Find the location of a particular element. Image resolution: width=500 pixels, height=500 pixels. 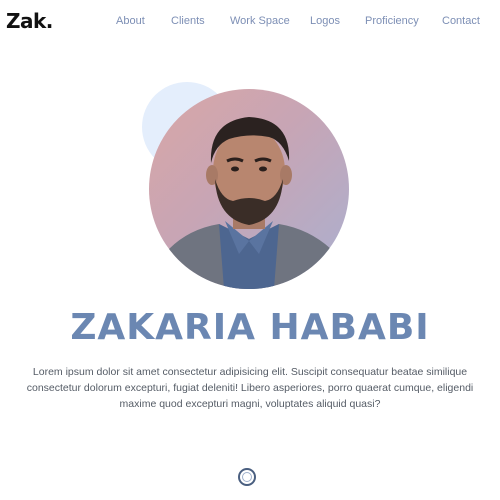

profile-photo is located at coordinates (249, 203).